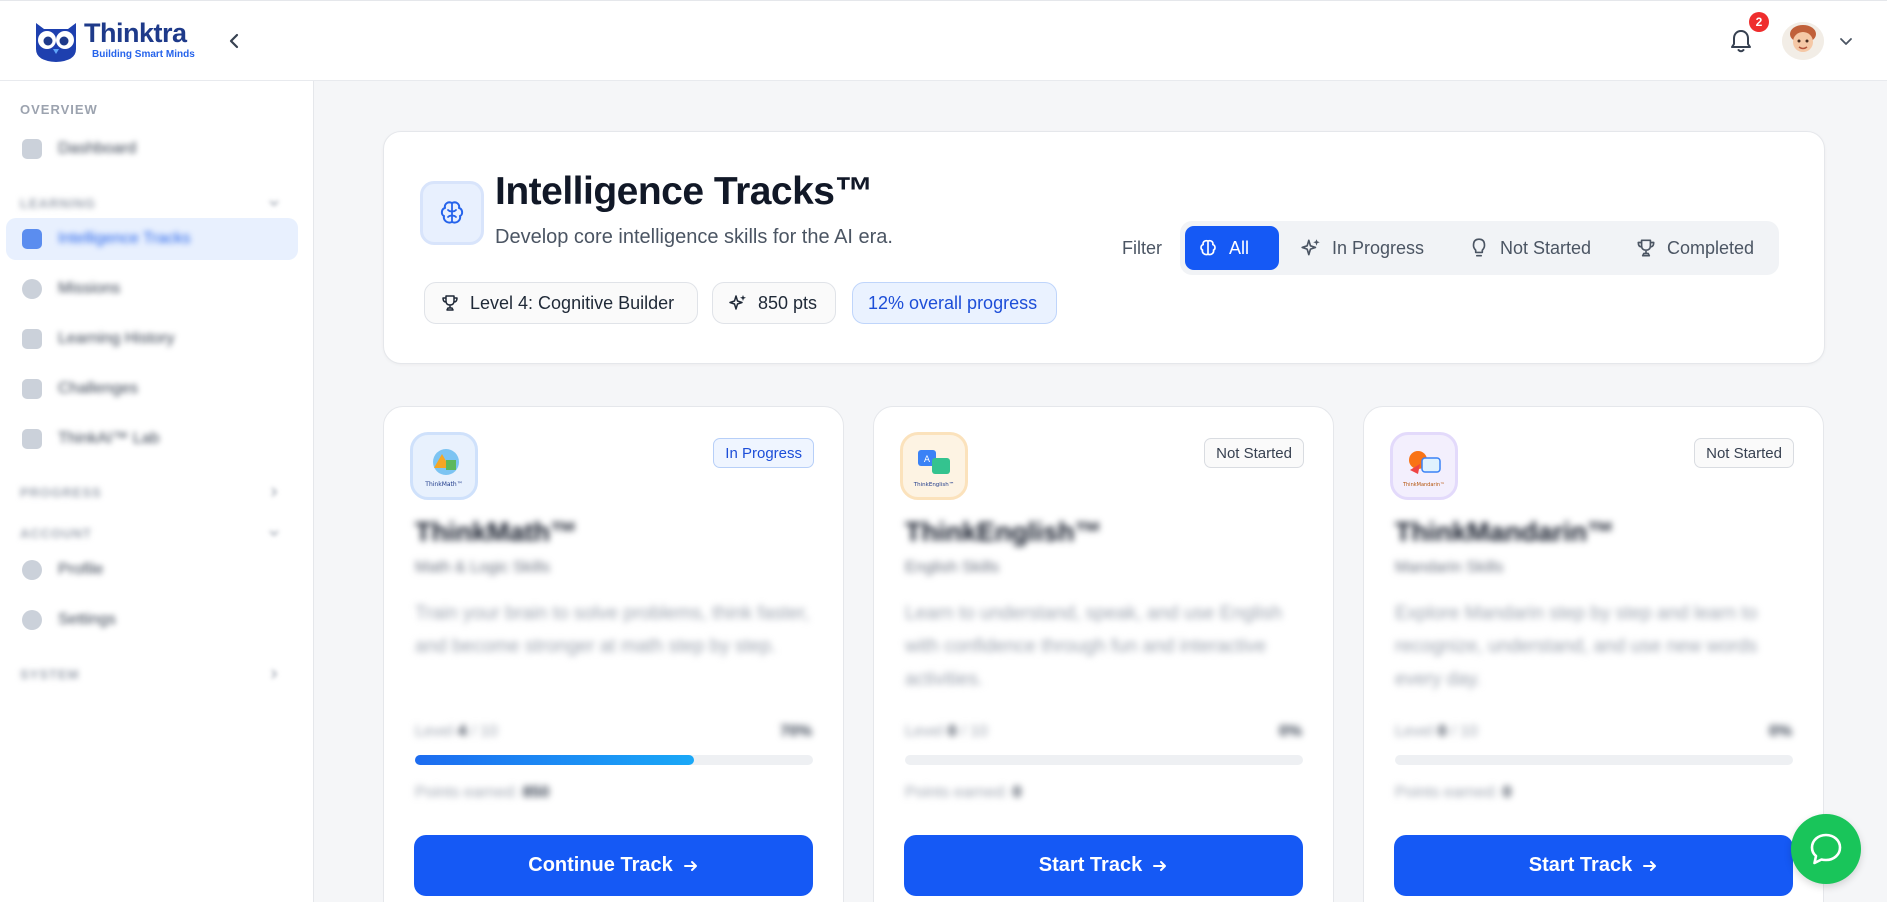 This screenshot has width=1887, height=902. Describe the element at coordinates (135, 33) in the screenshot. I see `app-name: Thinktra` at that location.